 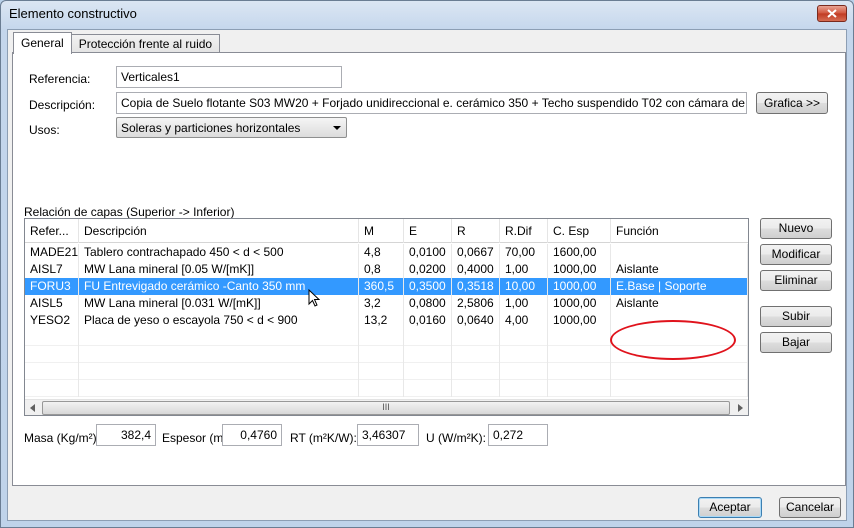 What do you see at coordinates (381, 286) in the screenshot?
I see `cell-m: 360,5` at bounding box center [381, 286].